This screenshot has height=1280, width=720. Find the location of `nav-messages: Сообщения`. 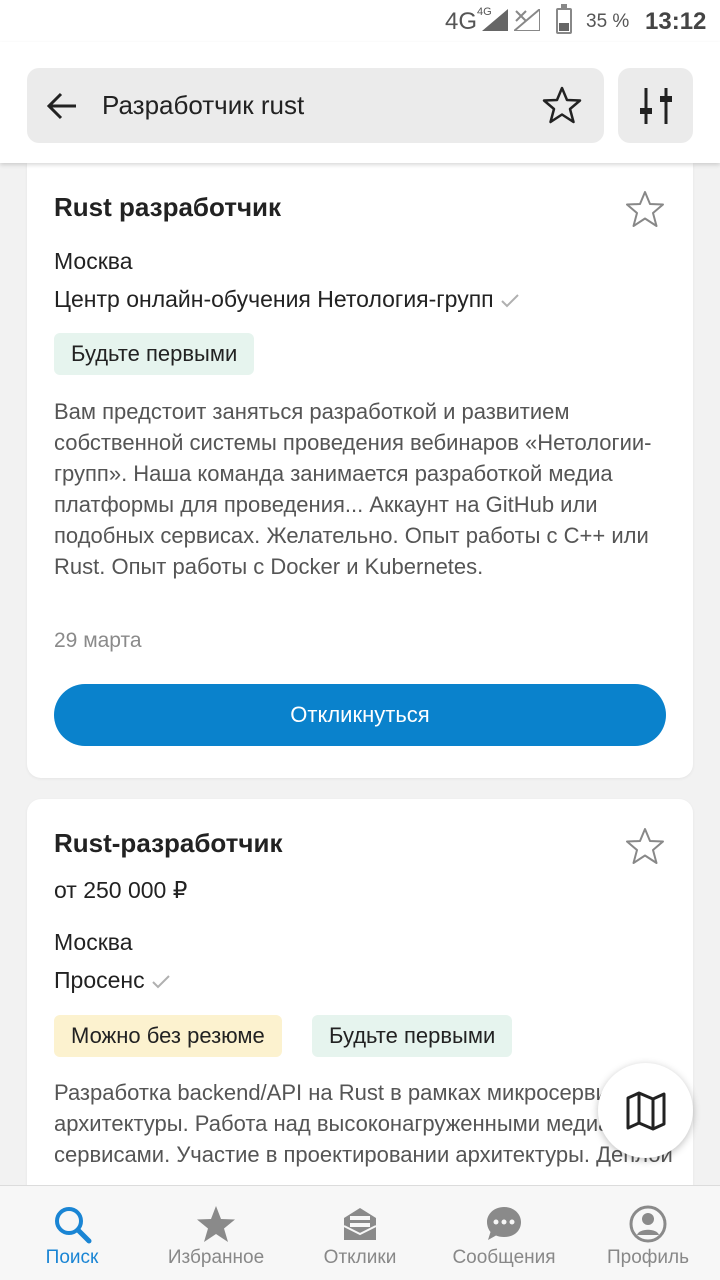

nav-messages: Сообщения is located at coordinates (504, 1233).